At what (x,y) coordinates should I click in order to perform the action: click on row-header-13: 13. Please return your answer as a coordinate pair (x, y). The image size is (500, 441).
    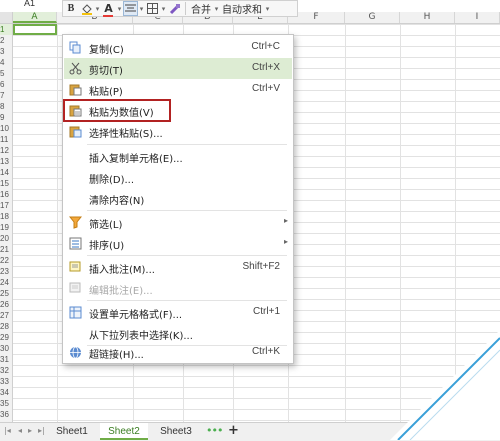
    Looking at the image, I should click on (6, 161).